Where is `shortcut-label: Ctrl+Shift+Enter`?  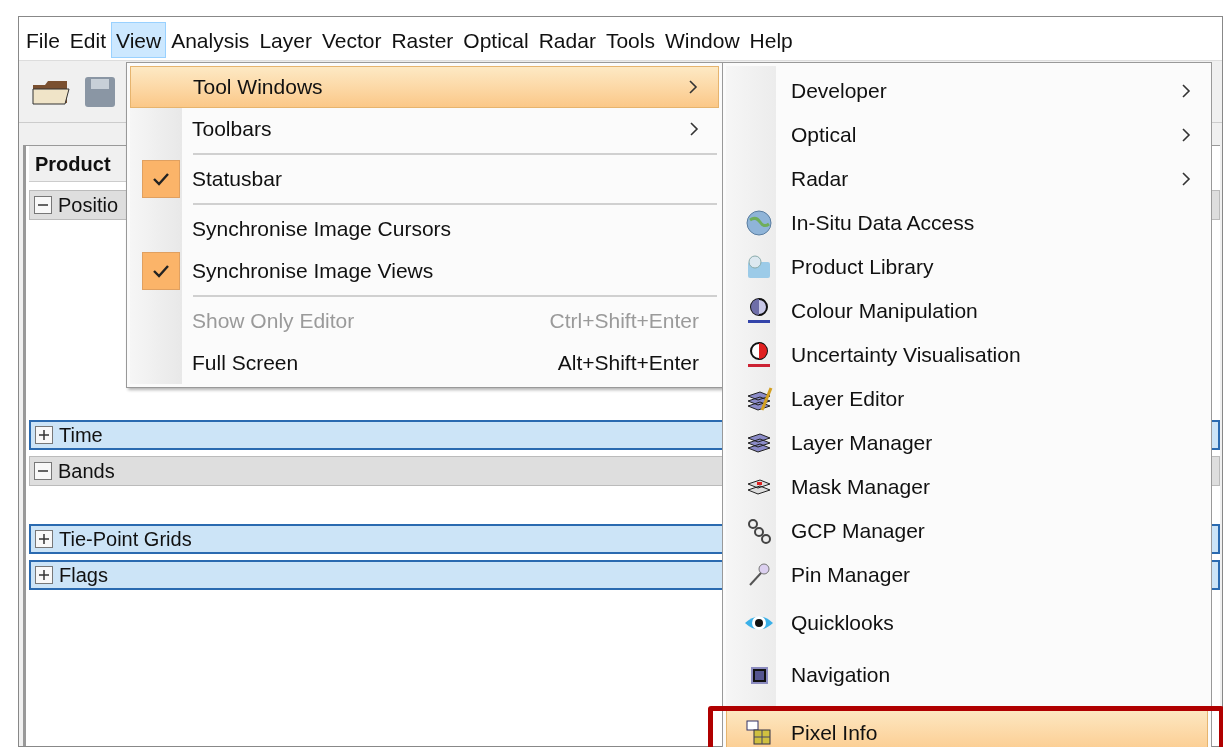 shortcut-label: Ctrl+Shift+Enter is located at coordinates (624, 321).